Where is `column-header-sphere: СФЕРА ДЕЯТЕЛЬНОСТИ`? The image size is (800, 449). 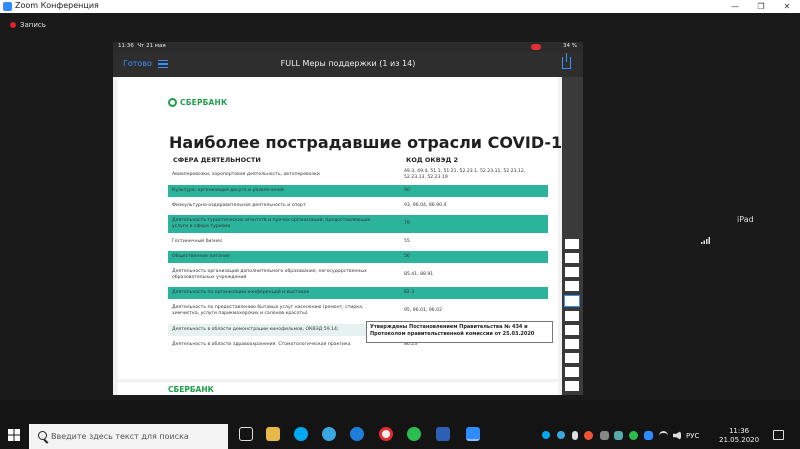 column-header-sphere: СФЕРА ДЕЯТЕЛЬНОСТИ is located at coordinates (217, 160).